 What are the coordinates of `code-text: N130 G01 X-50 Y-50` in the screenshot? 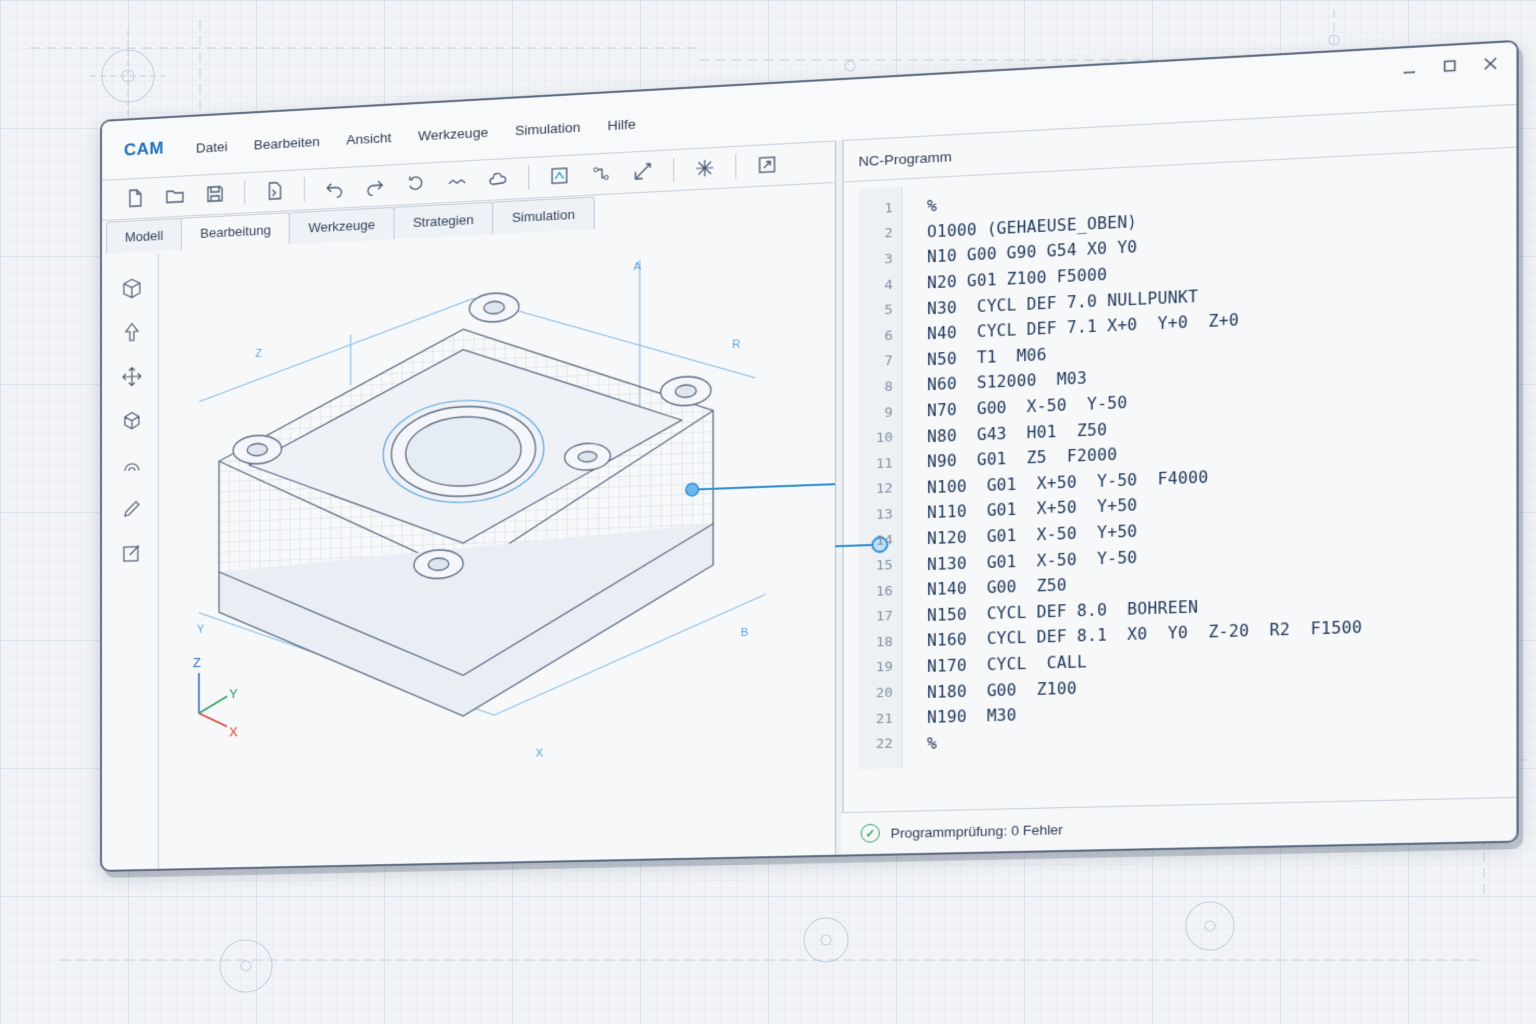 It's located at (1032, 560).